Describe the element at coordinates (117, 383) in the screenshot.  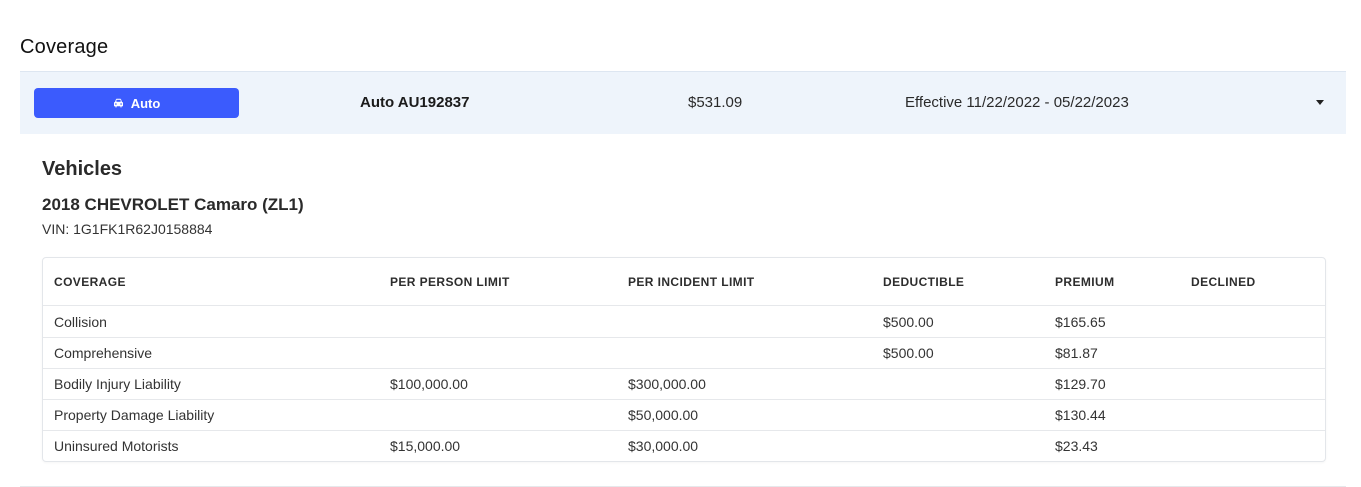
I see `table-cell: Bodily Injury Liability` at that location.